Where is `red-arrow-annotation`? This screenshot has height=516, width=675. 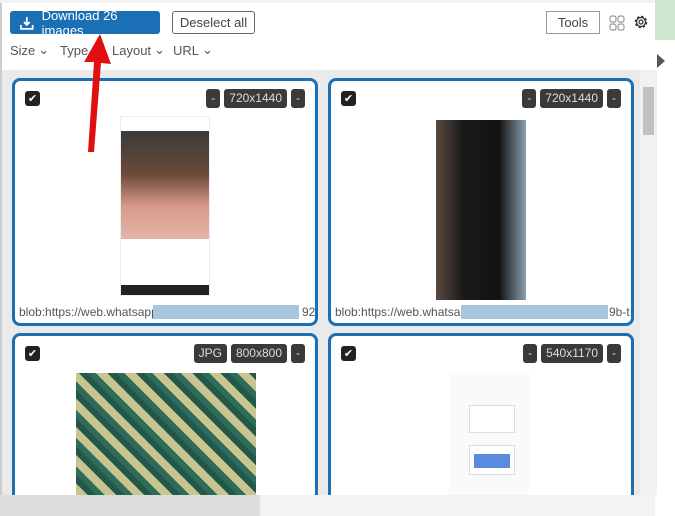
red-arrow-annotation is located at coordinates (97, 93).